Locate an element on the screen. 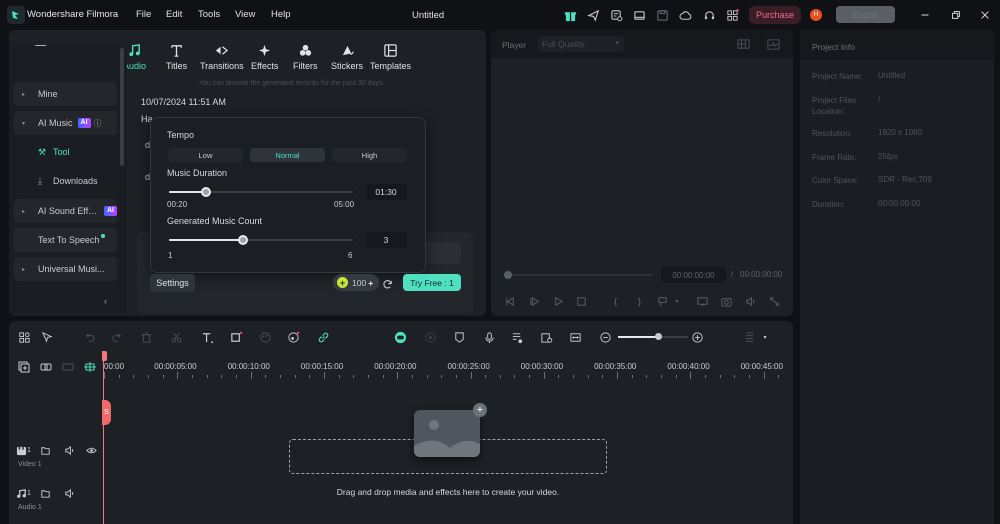 The image size is (1000, 524). menu-help: Help is located at coordinates (281, 14).